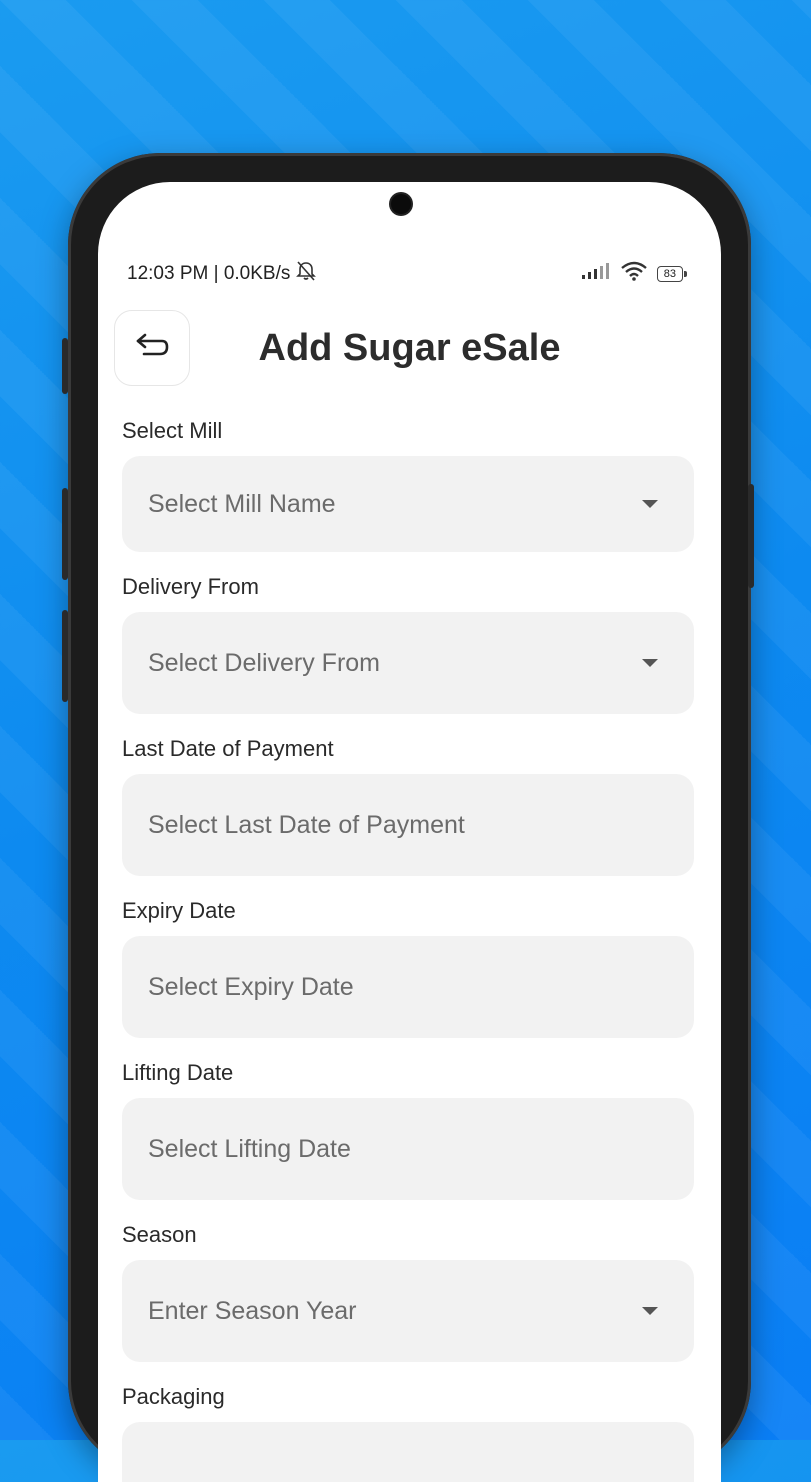 The image size is (811, 1482). I want to click on field-placeholder: Enter Season Year, so click(252, 1310).